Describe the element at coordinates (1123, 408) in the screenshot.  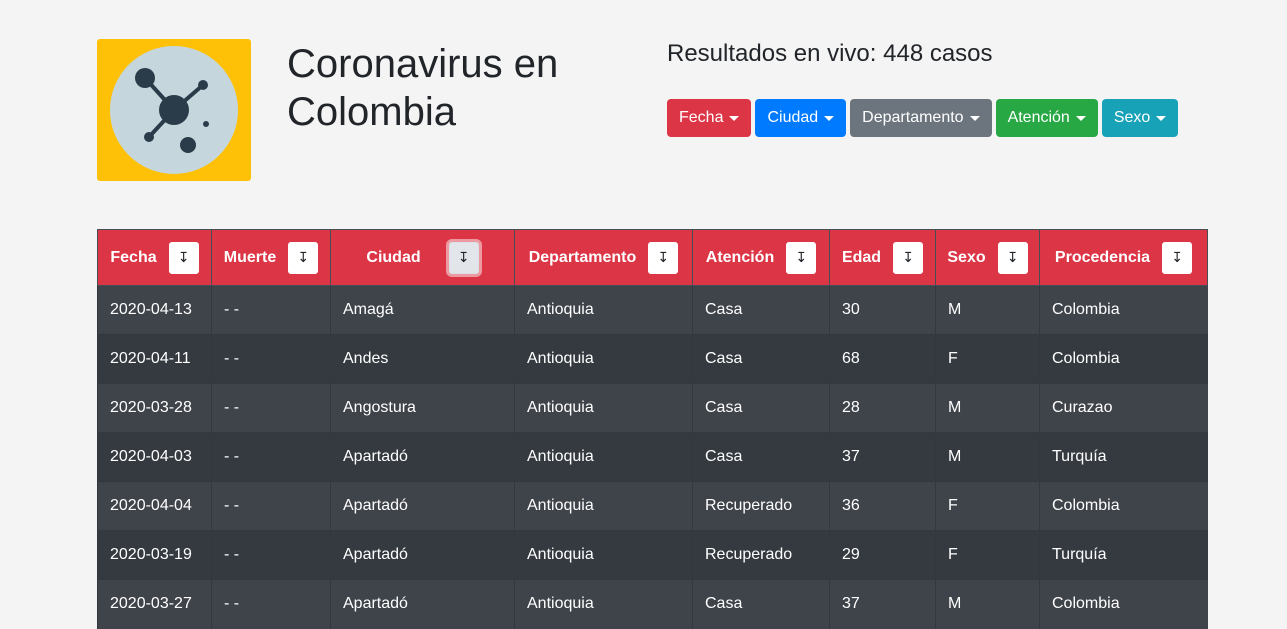
I see `cell-procedencia: Curazao` at that location.